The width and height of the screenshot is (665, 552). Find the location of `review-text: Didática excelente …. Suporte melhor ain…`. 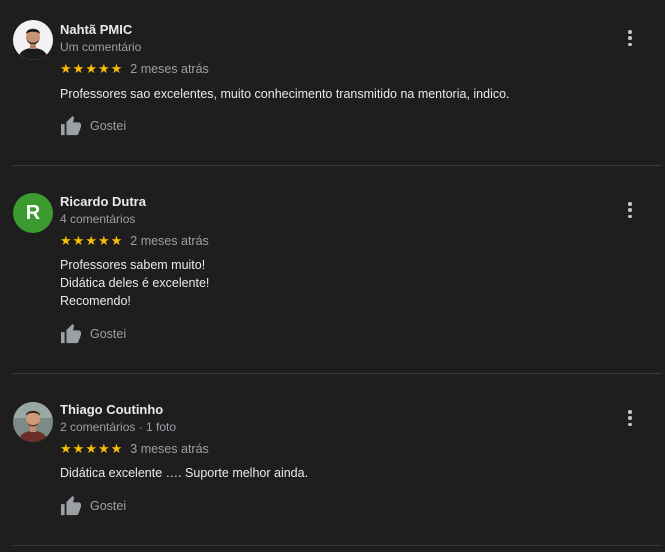

review-text: Didática excelente …. Suporte melhor ain… is located at coordinates (184, 473).